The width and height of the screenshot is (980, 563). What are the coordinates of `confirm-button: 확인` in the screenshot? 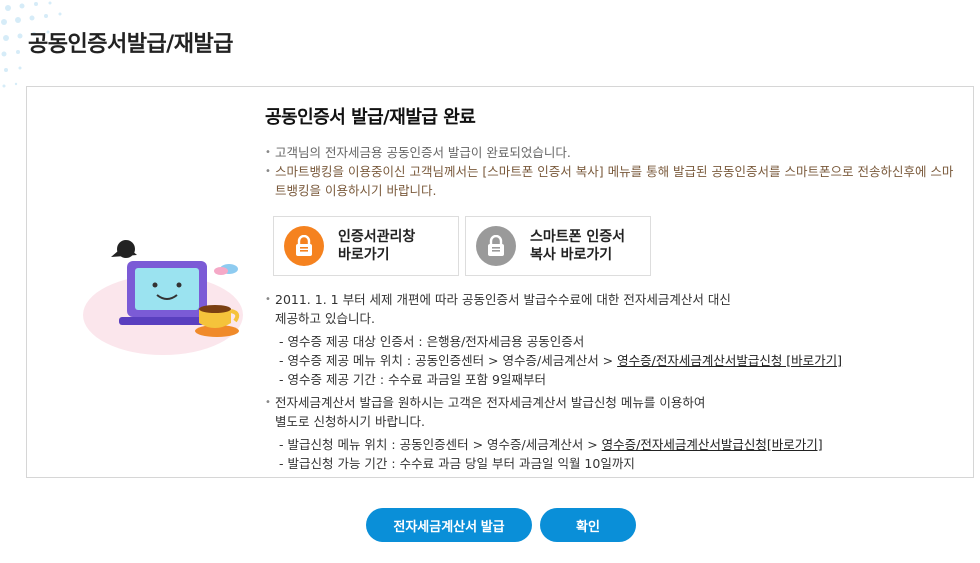 It's located at (588, 525).